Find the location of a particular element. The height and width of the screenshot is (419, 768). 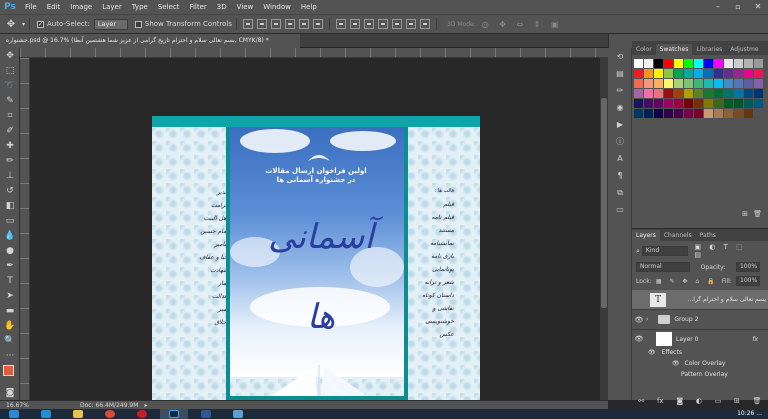

paragraph-icon: ¶ is located at coordinates (620, 175).